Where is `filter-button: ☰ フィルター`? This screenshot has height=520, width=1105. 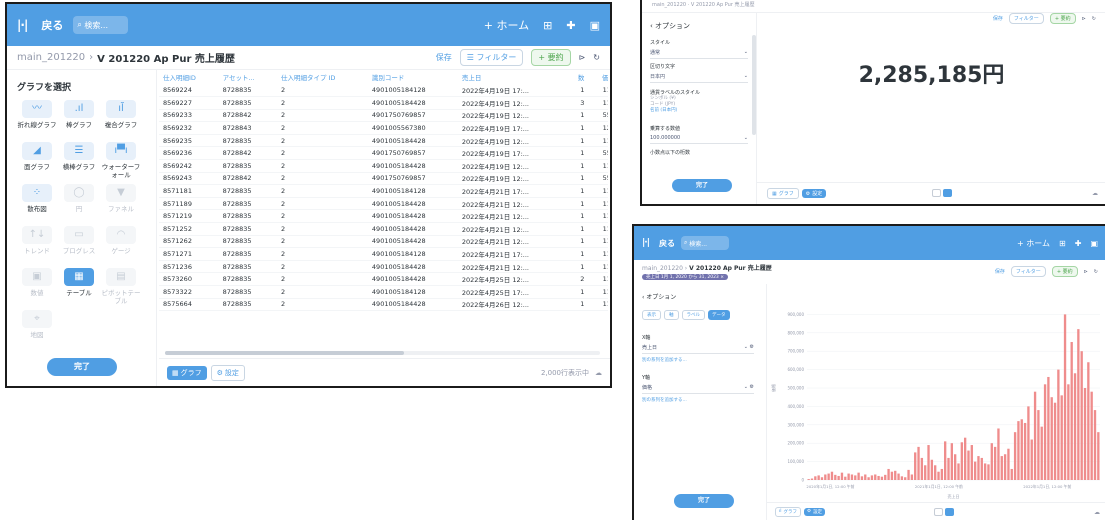
filter-button: ☰ フィルター is located at coordinates (491, 57).